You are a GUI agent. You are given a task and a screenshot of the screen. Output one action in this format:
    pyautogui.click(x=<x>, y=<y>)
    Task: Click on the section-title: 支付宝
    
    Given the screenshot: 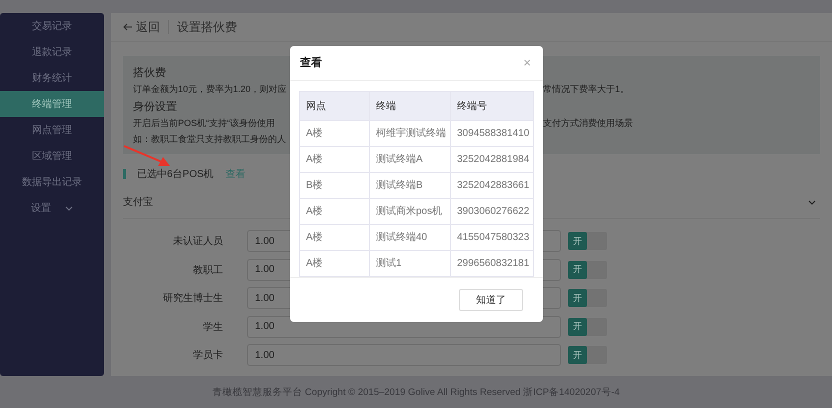 What is the action you would take?
    pyautogui.click(x=138, y=202)
    